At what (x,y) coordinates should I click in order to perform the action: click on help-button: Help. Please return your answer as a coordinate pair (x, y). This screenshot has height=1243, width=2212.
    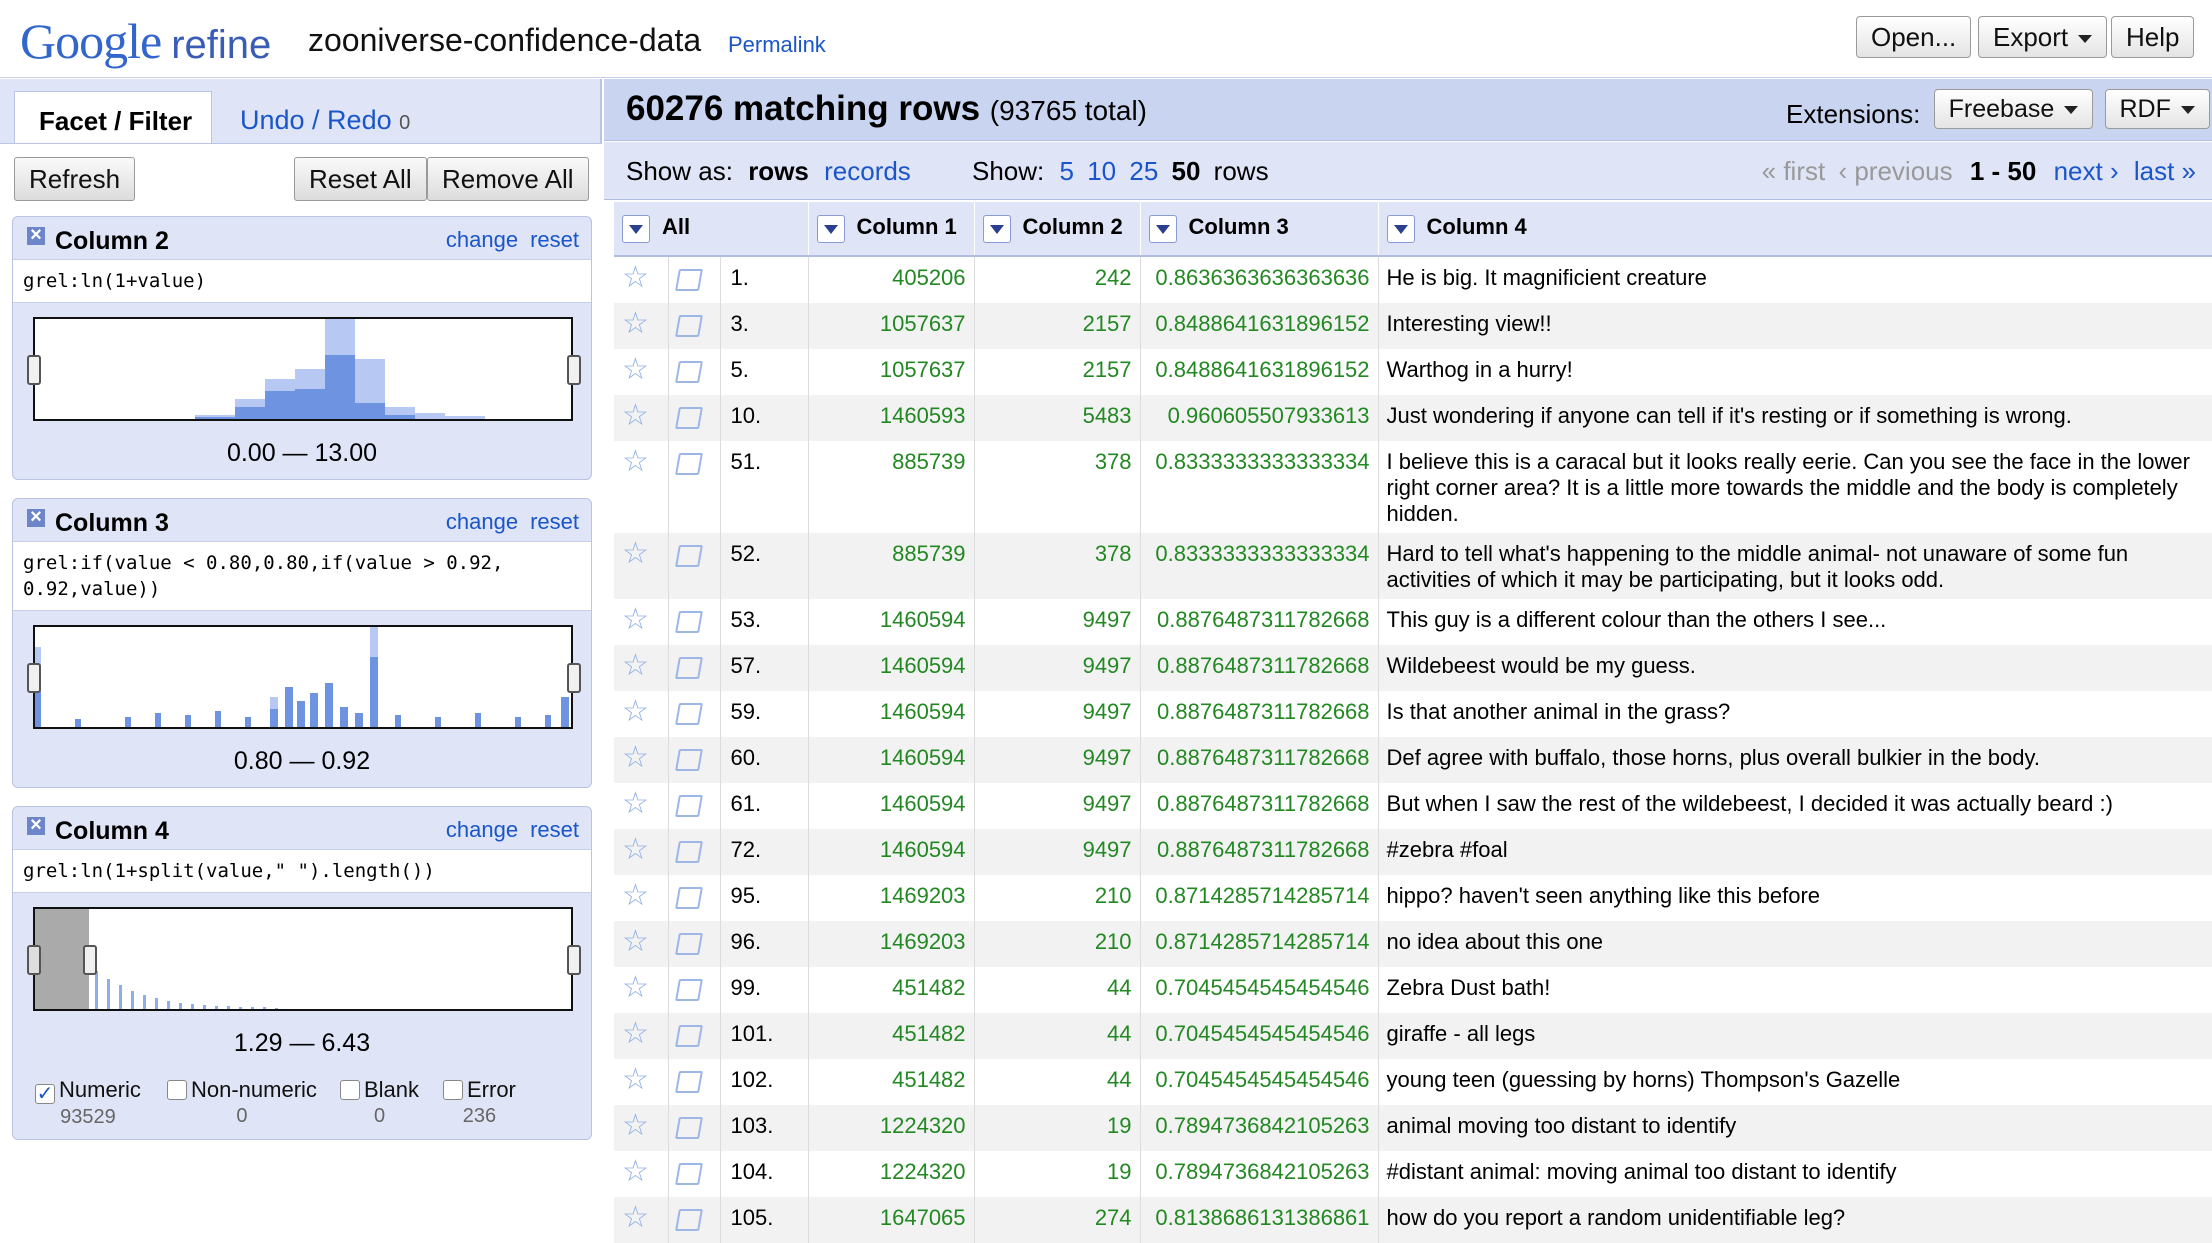
    Looking at the image, I should click on (2153, 37).